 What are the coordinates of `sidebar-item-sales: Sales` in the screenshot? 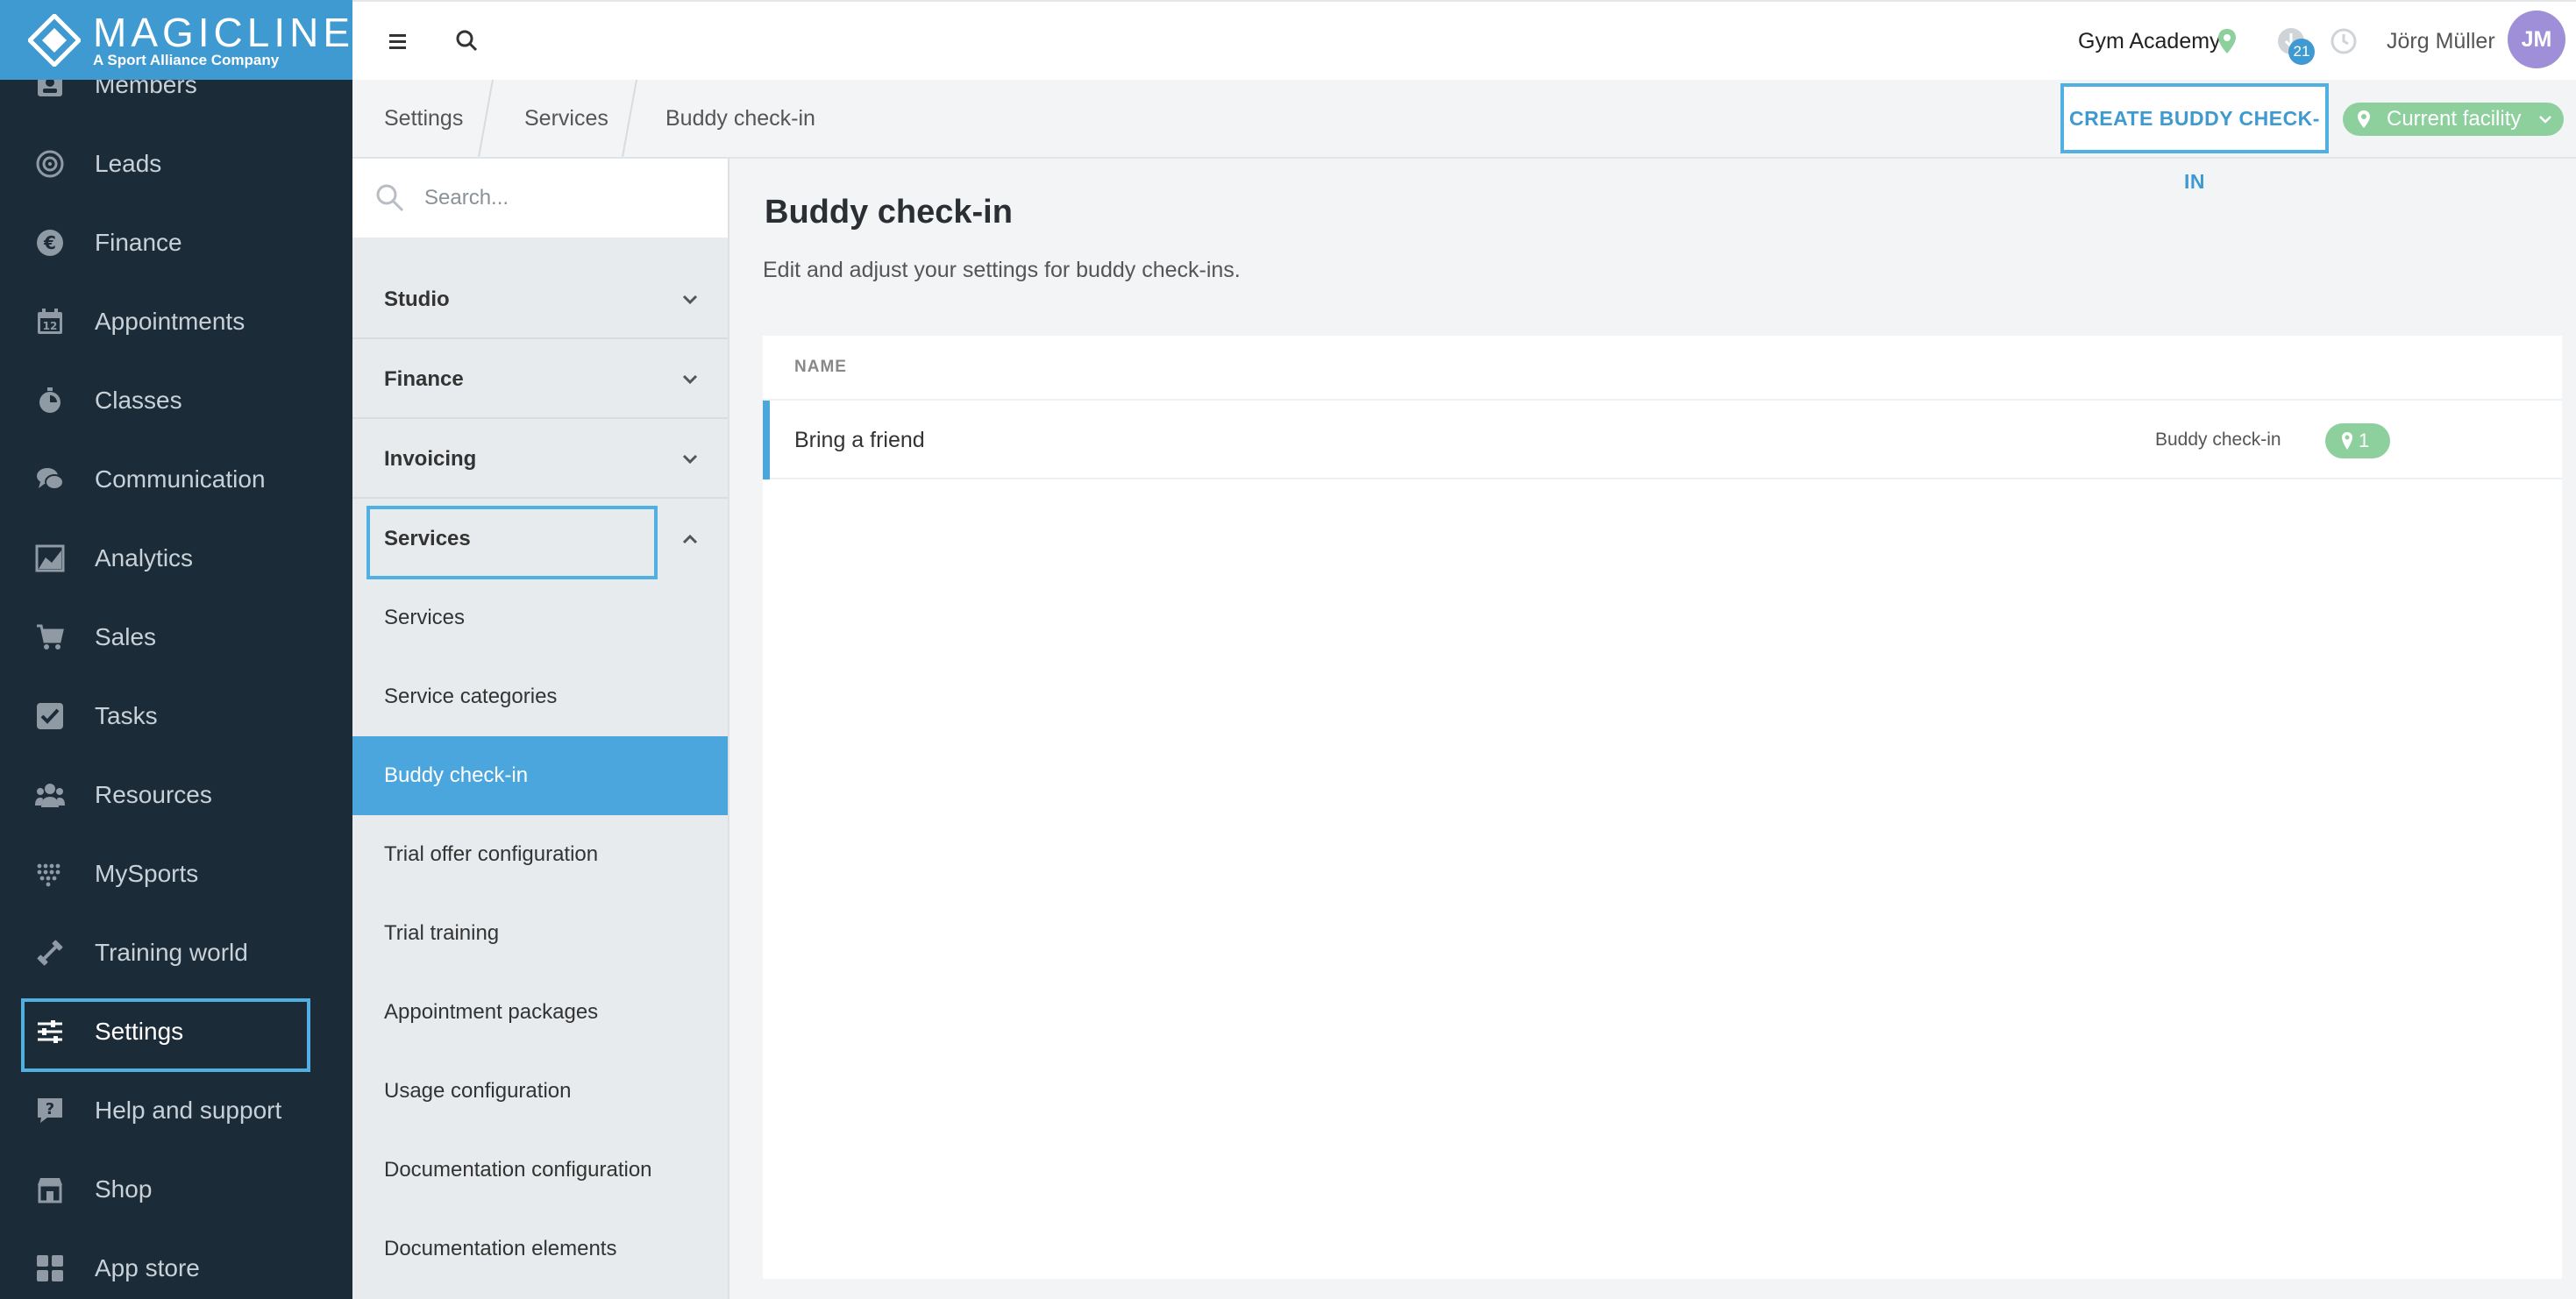 It's located at (176, 637).